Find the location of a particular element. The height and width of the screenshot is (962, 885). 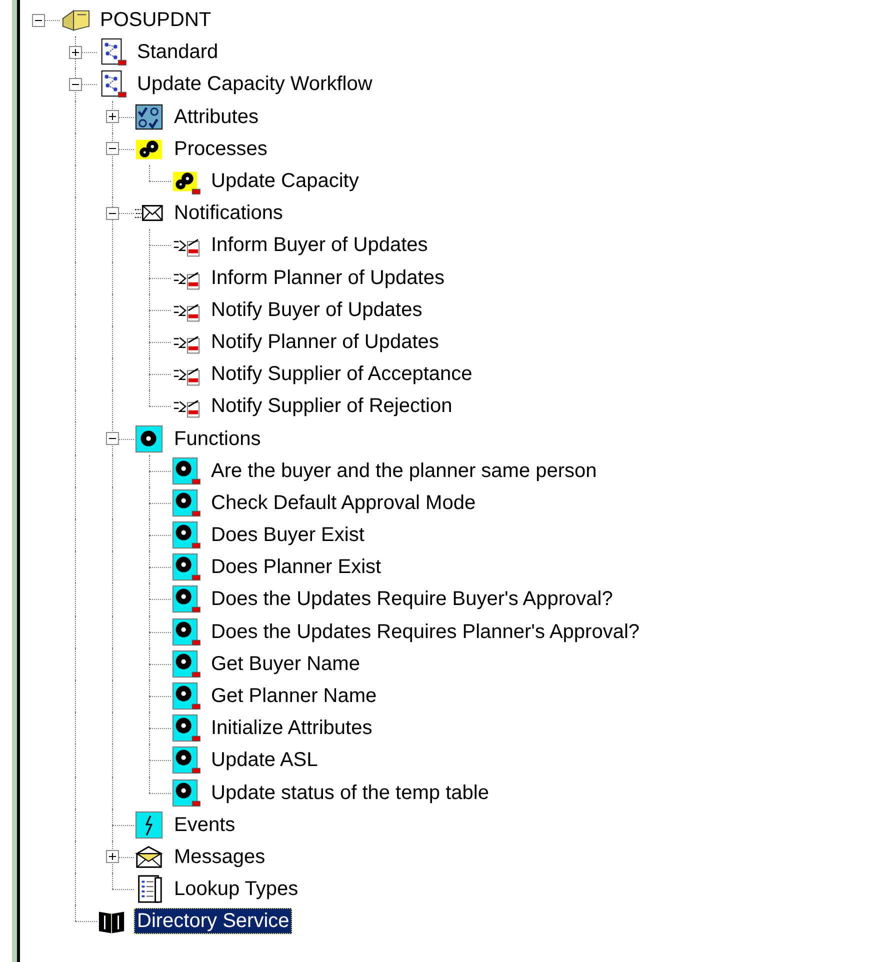

tree-item: Standard is located at coordinates (178, 52).